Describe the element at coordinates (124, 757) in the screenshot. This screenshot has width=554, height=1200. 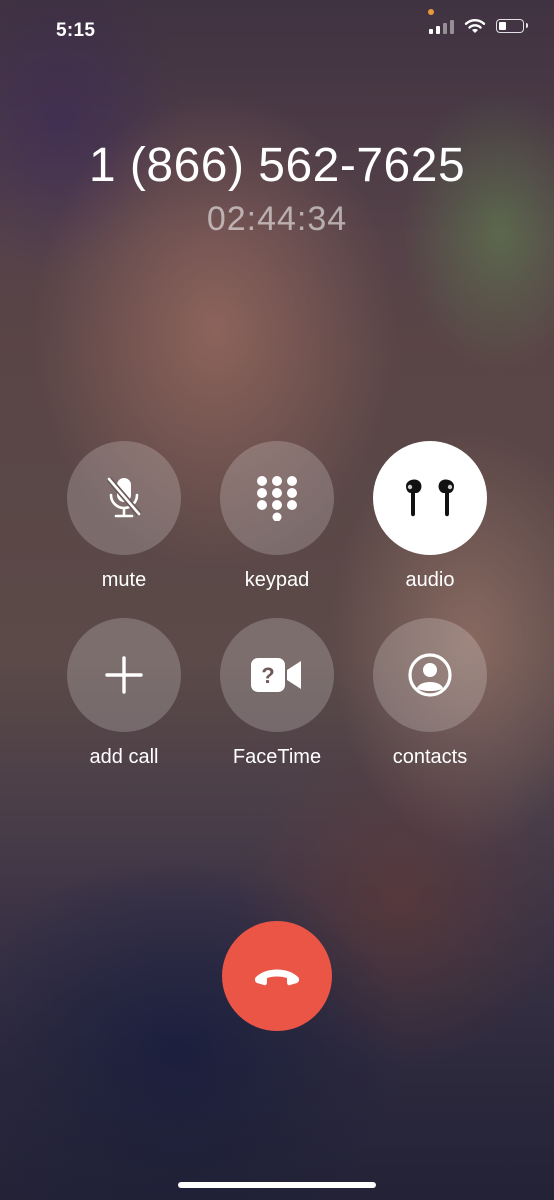
I see `add-call-label: add call` at that location.